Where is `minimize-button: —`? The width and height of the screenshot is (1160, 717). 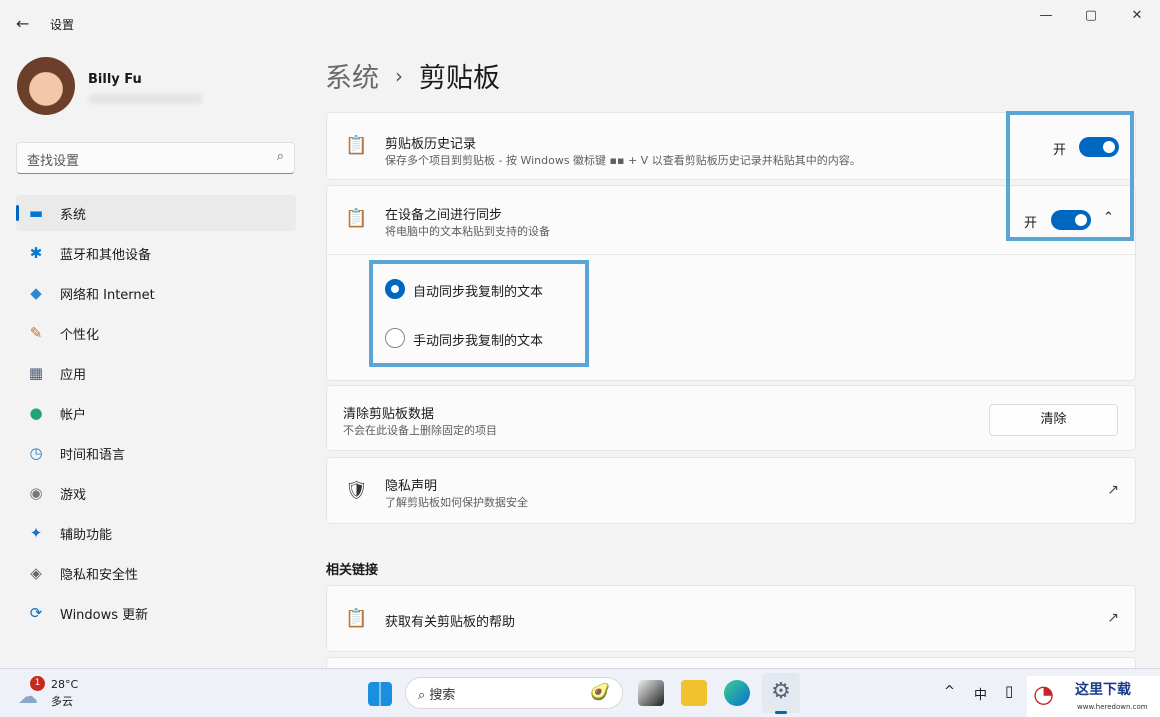
minimize-button: — is located at coordinates (1046, 15).